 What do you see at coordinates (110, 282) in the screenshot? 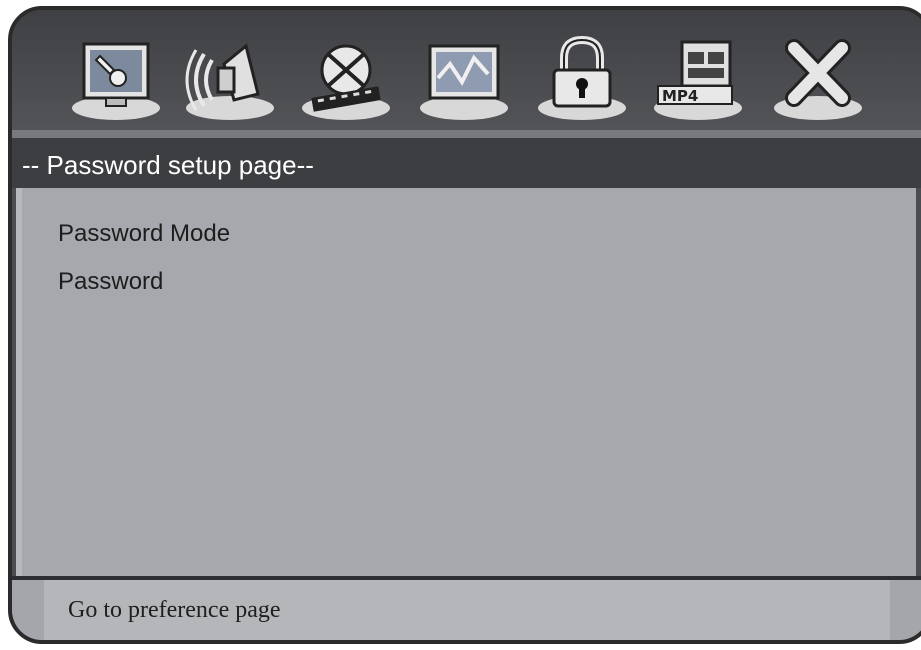
I see `menu-item-password: Password` at bounding box center [110, 282].